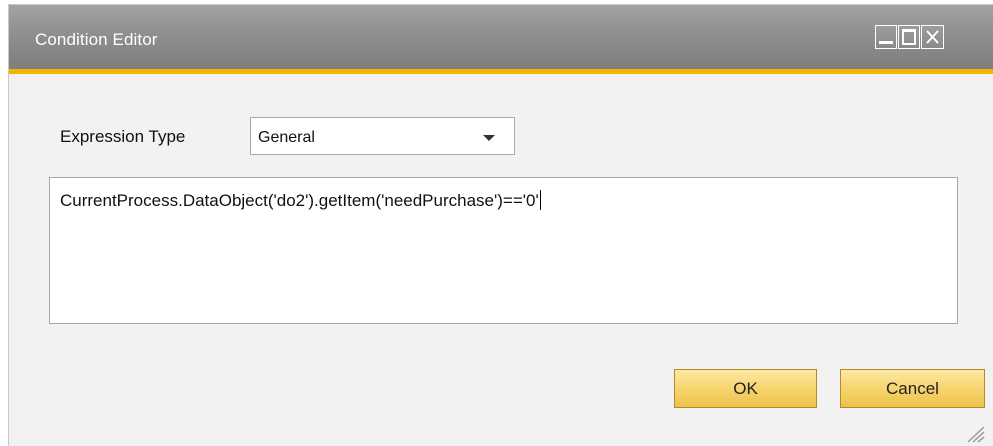  Describe the element at coordinates (909, 37) in the screenshot. I see `maximize-icon` at that location.